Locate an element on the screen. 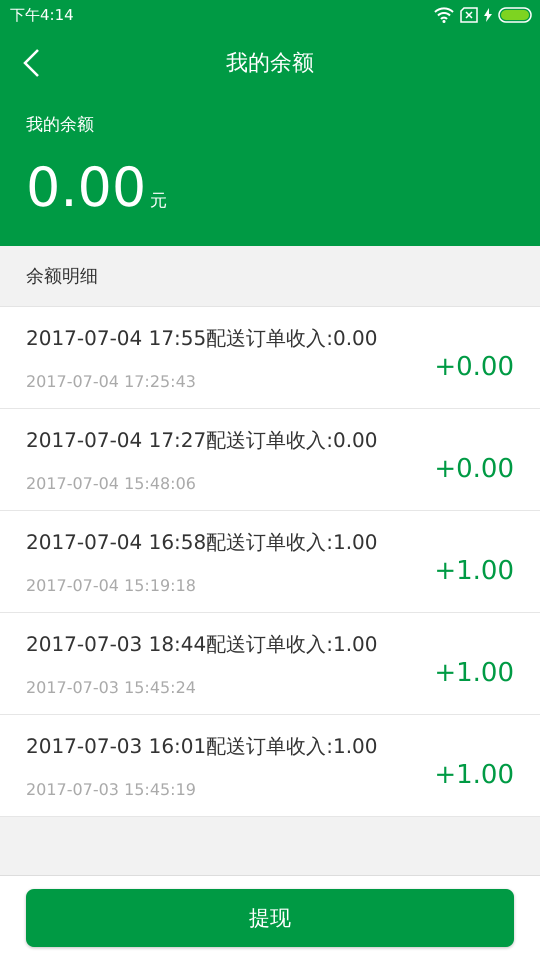 Image resolution: width=540 pixels, height=960 pixels. wifi-icon is located at coordinates (444, 15).